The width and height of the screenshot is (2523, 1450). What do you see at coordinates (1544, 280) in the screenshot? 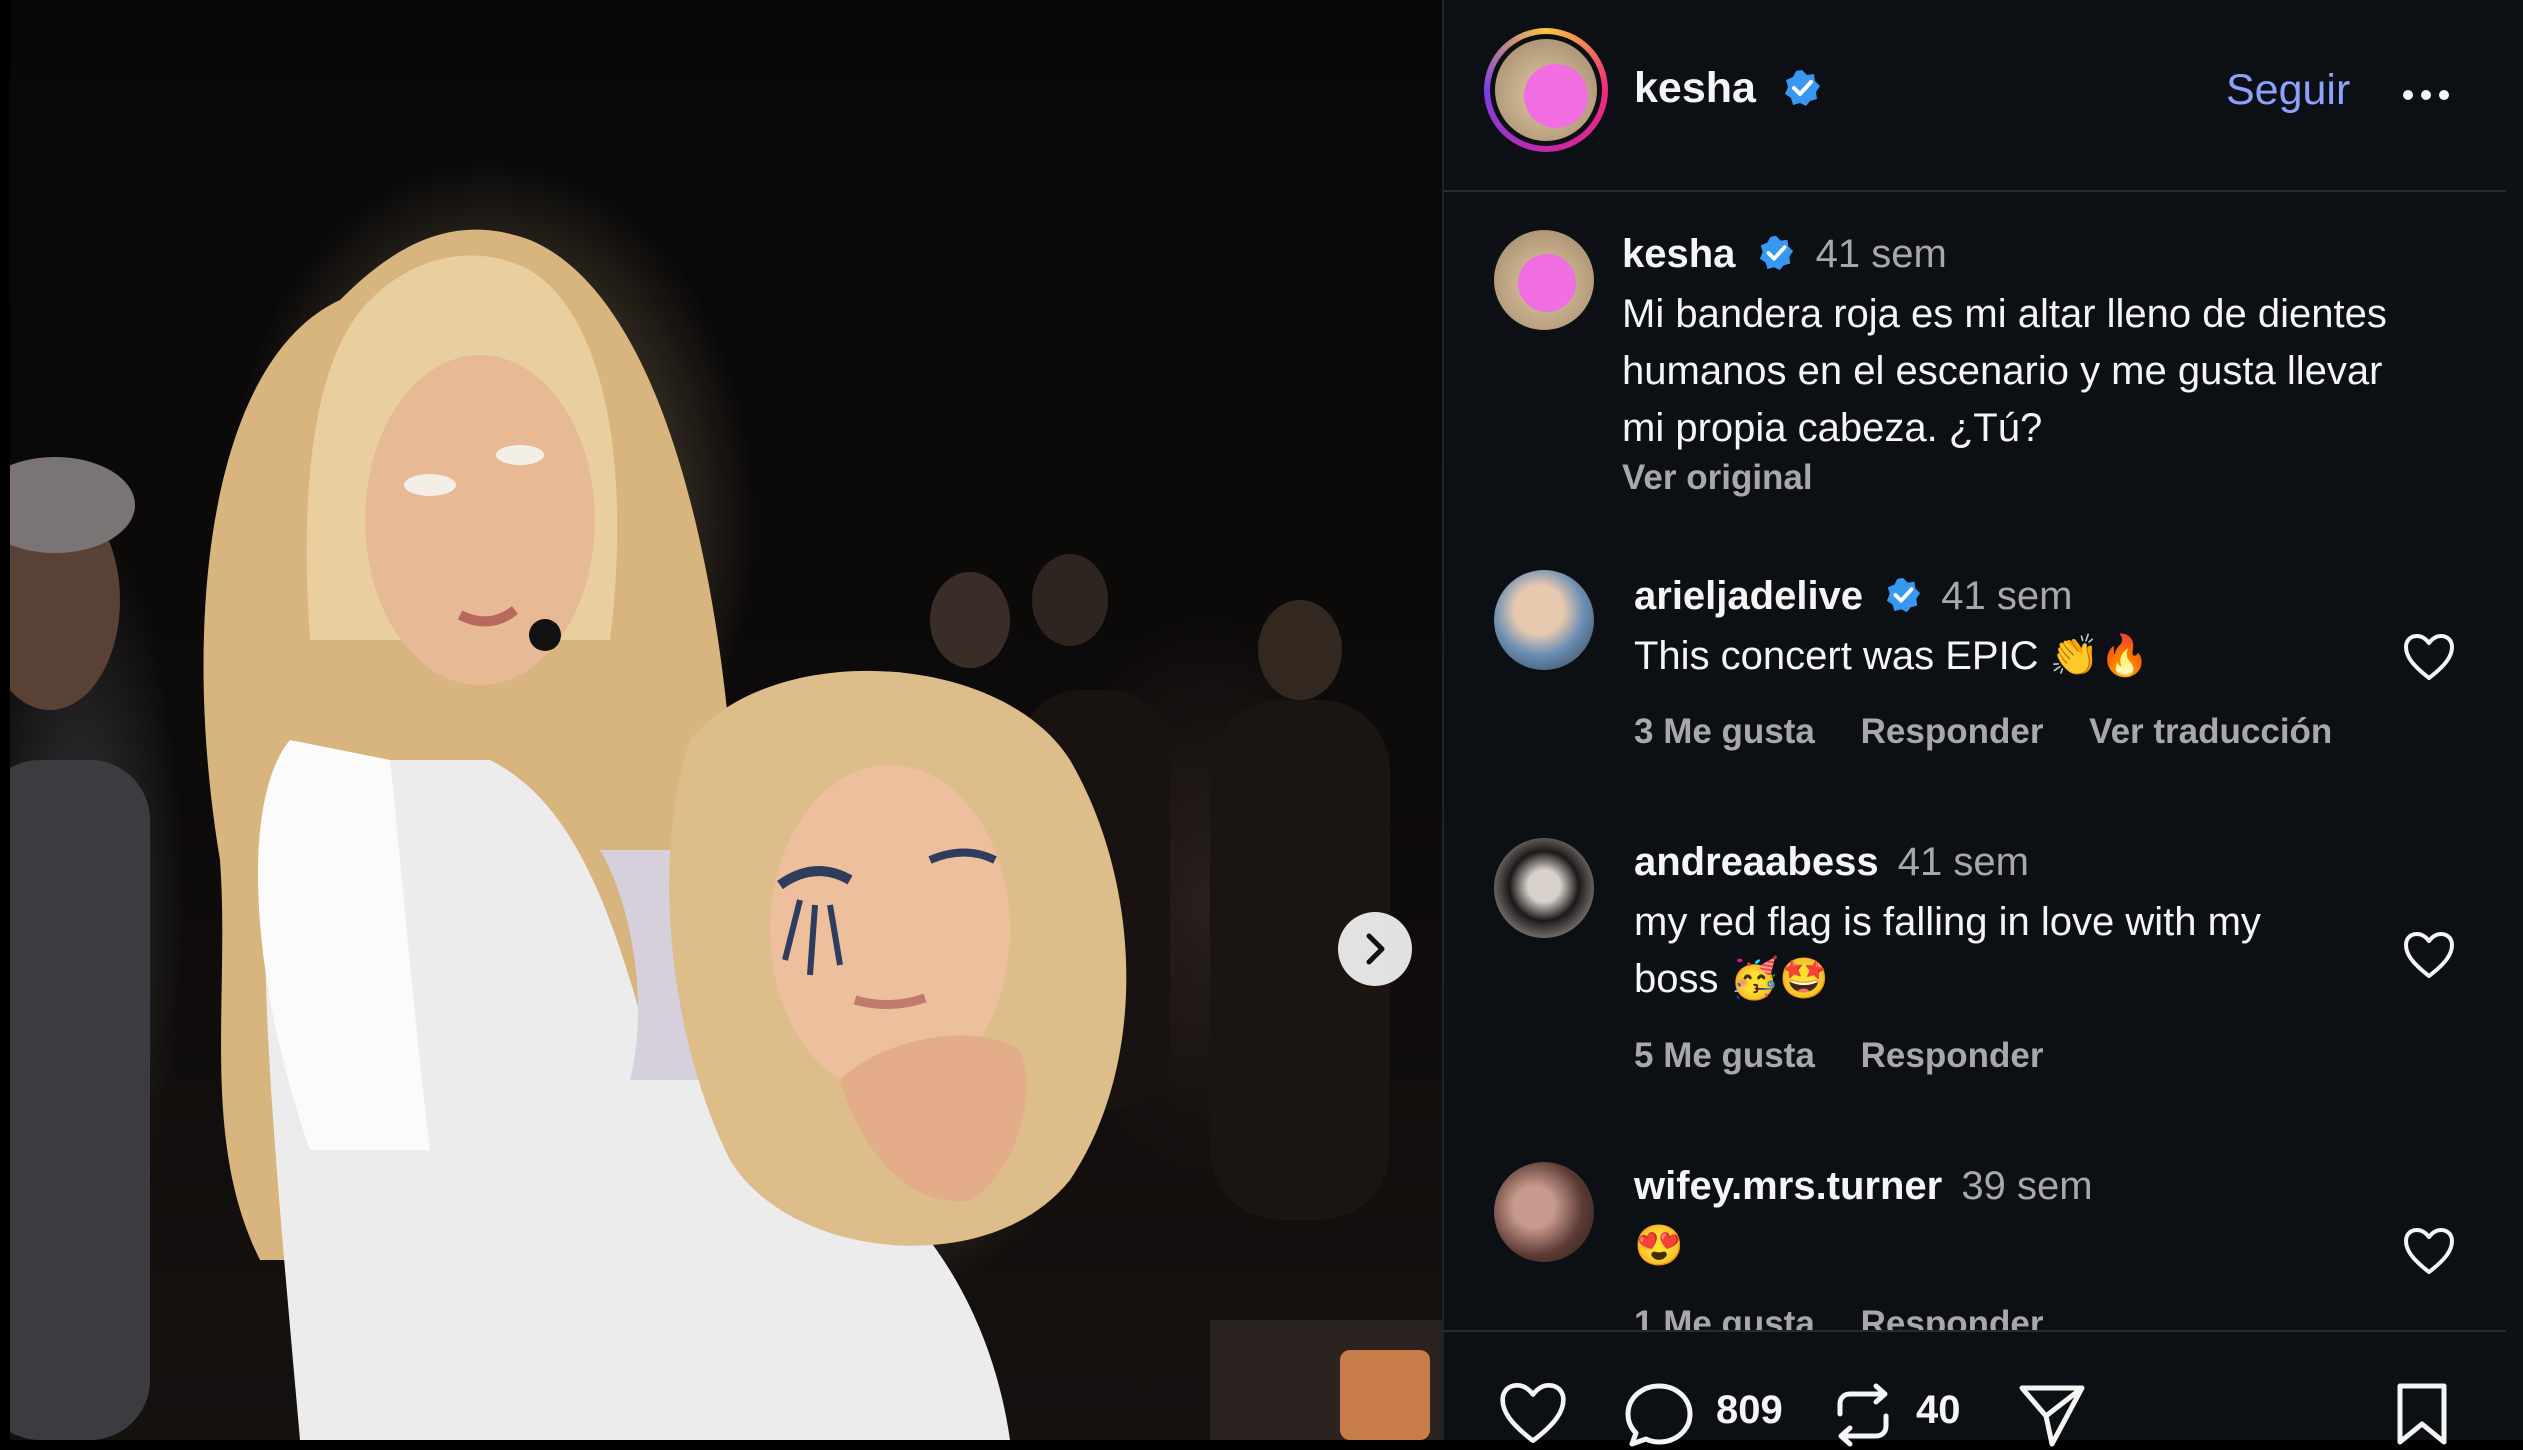
I see `caption-avatar` at bounding box center [1544, 280].